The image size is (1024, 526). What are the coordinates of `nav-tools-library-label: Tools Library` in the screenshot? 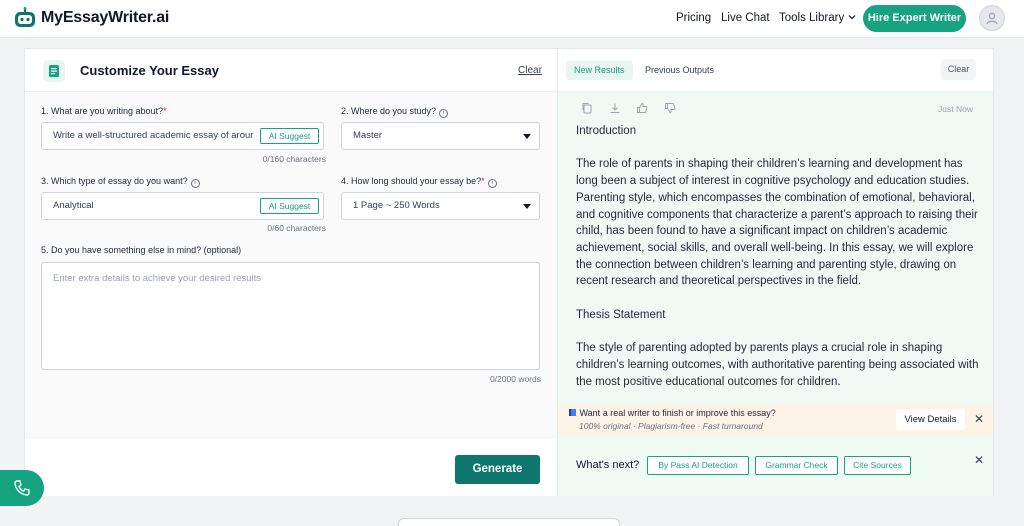 It's located at (812, 18).